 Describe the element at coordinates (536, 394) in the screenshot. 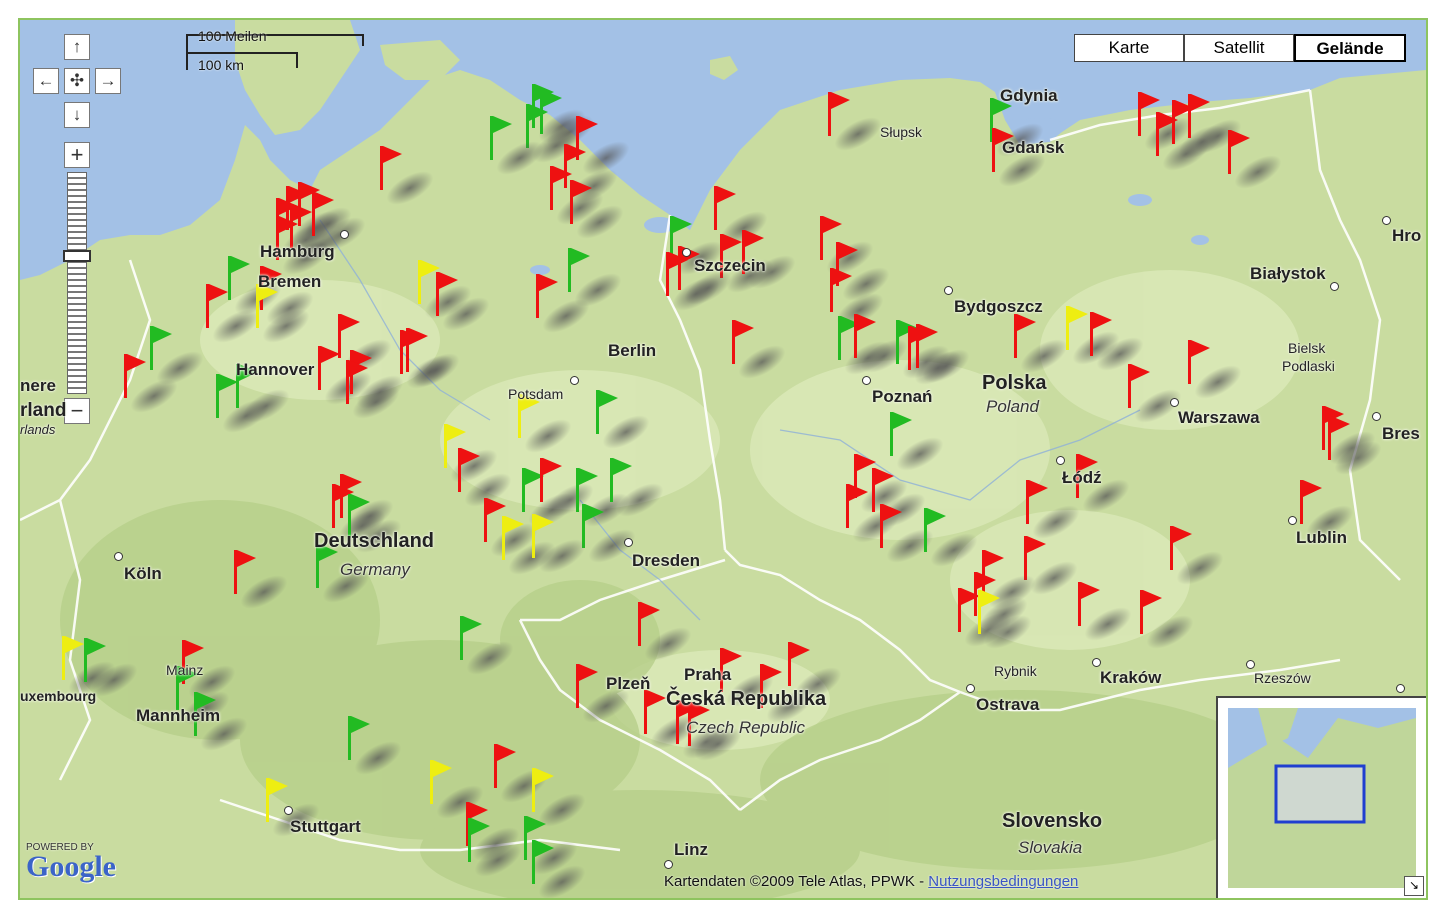

I see `place-label-potsdam: Potsdam` at that location.